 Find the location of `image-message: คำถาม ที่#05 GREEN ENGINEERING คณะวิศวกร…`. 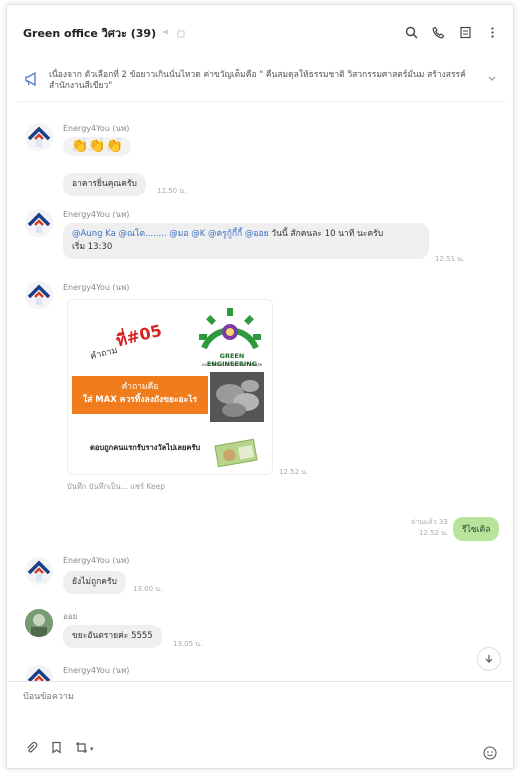

image-message: คำถาม ที่#05 GREEN ENGINEERING คณะวิศวกร… is located at coordinates (170, 387).